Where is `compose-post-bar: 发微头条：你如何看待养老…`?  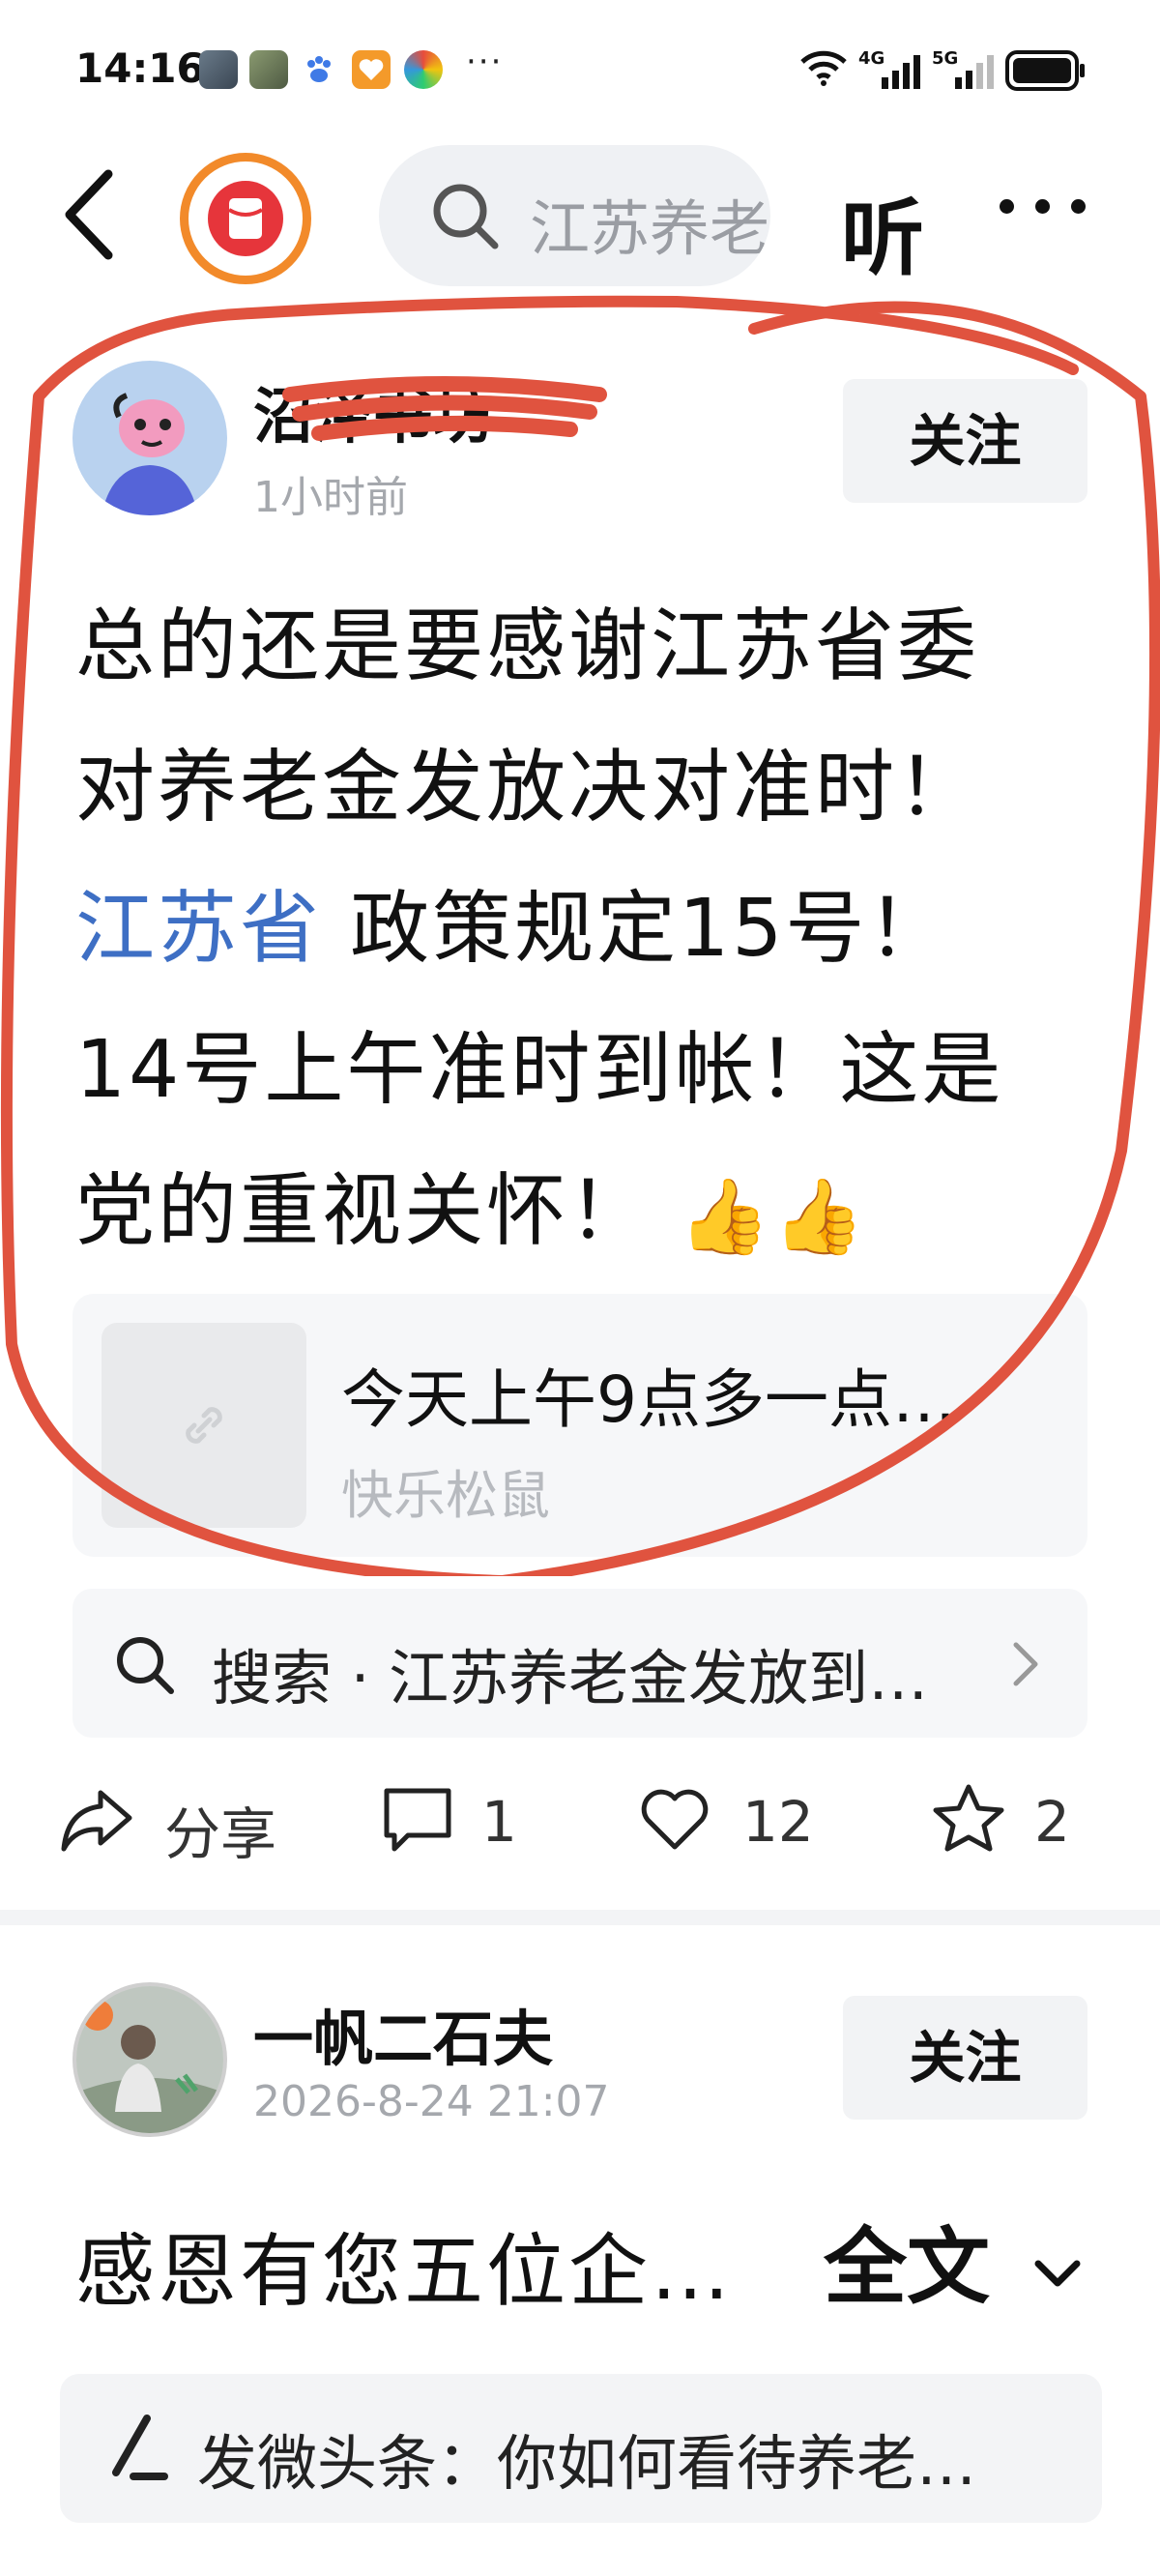
compose-post-bar: 发微头条：你如何看待养老… is located at coordinates (581, 2448).